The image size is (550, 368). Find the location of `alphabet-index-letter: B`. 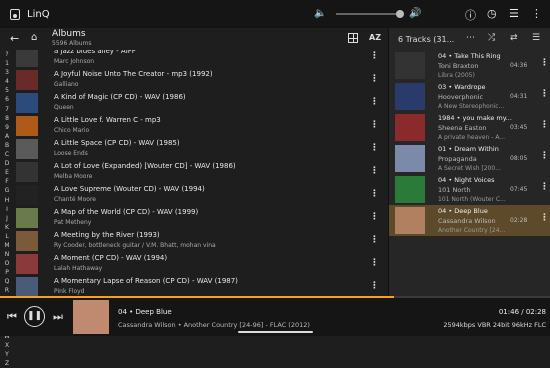

alphabet-index-letter: B is located at coordinates (7, 145).